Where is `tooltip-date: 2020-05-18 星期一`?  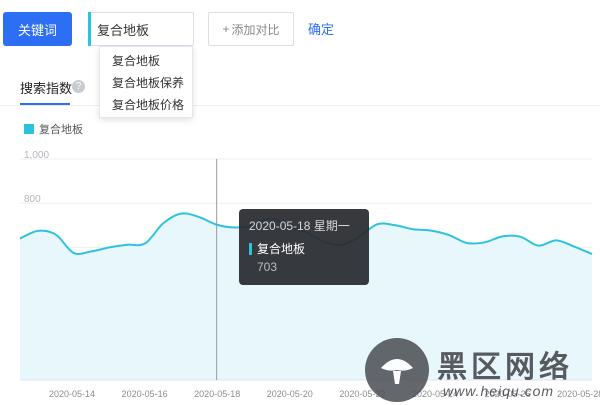
tooltip-date: 2020-05-18 星期一 is located at coordinates (299, 226).